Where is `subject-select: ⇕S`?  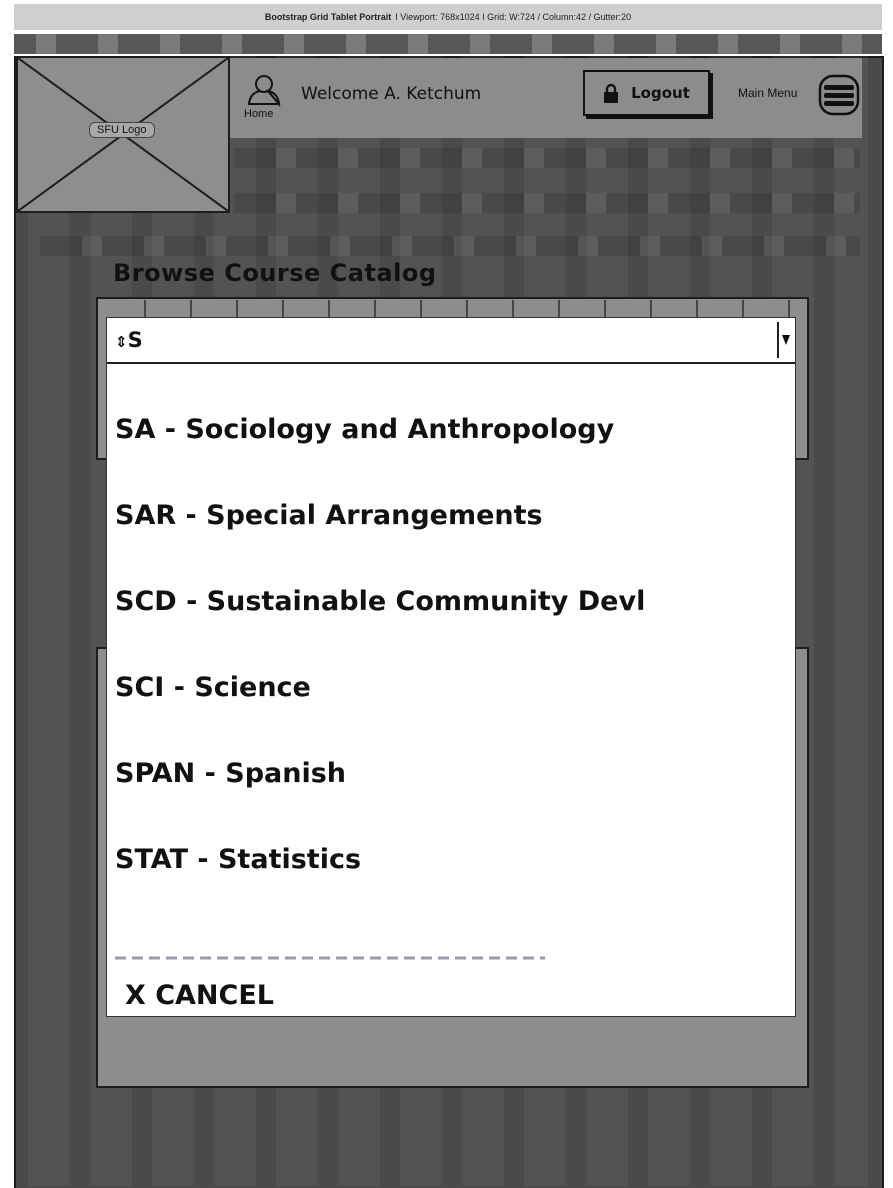 subject-select: ⇕S is located at coordinates (451, 341).